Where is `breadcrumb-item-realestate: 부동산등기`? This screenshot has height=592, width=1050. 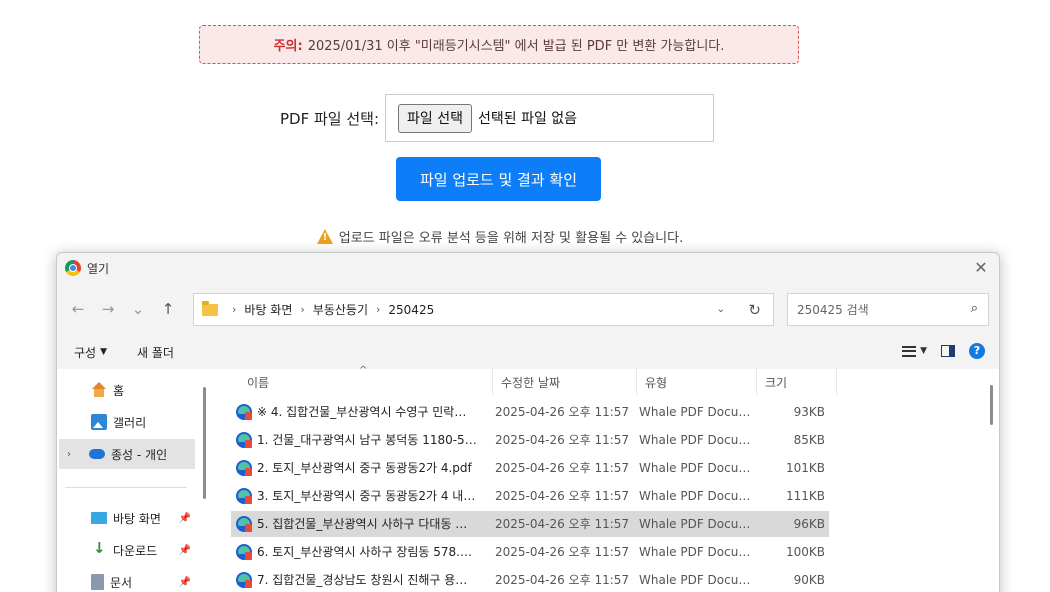
breadcrumb-item-realestate: 부동산등기 is located at coordinates (340, 309).